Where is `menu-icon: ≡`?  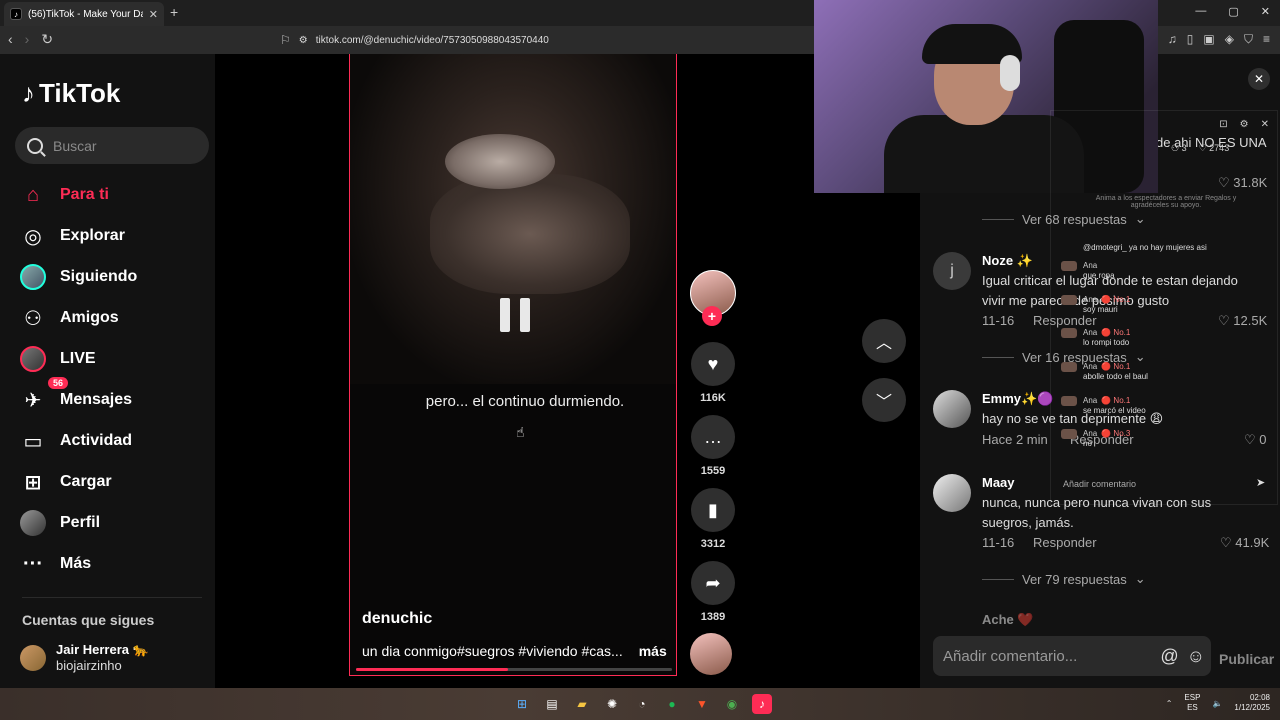
menu-icon: ≡ is located at coordinates (1266, 39).